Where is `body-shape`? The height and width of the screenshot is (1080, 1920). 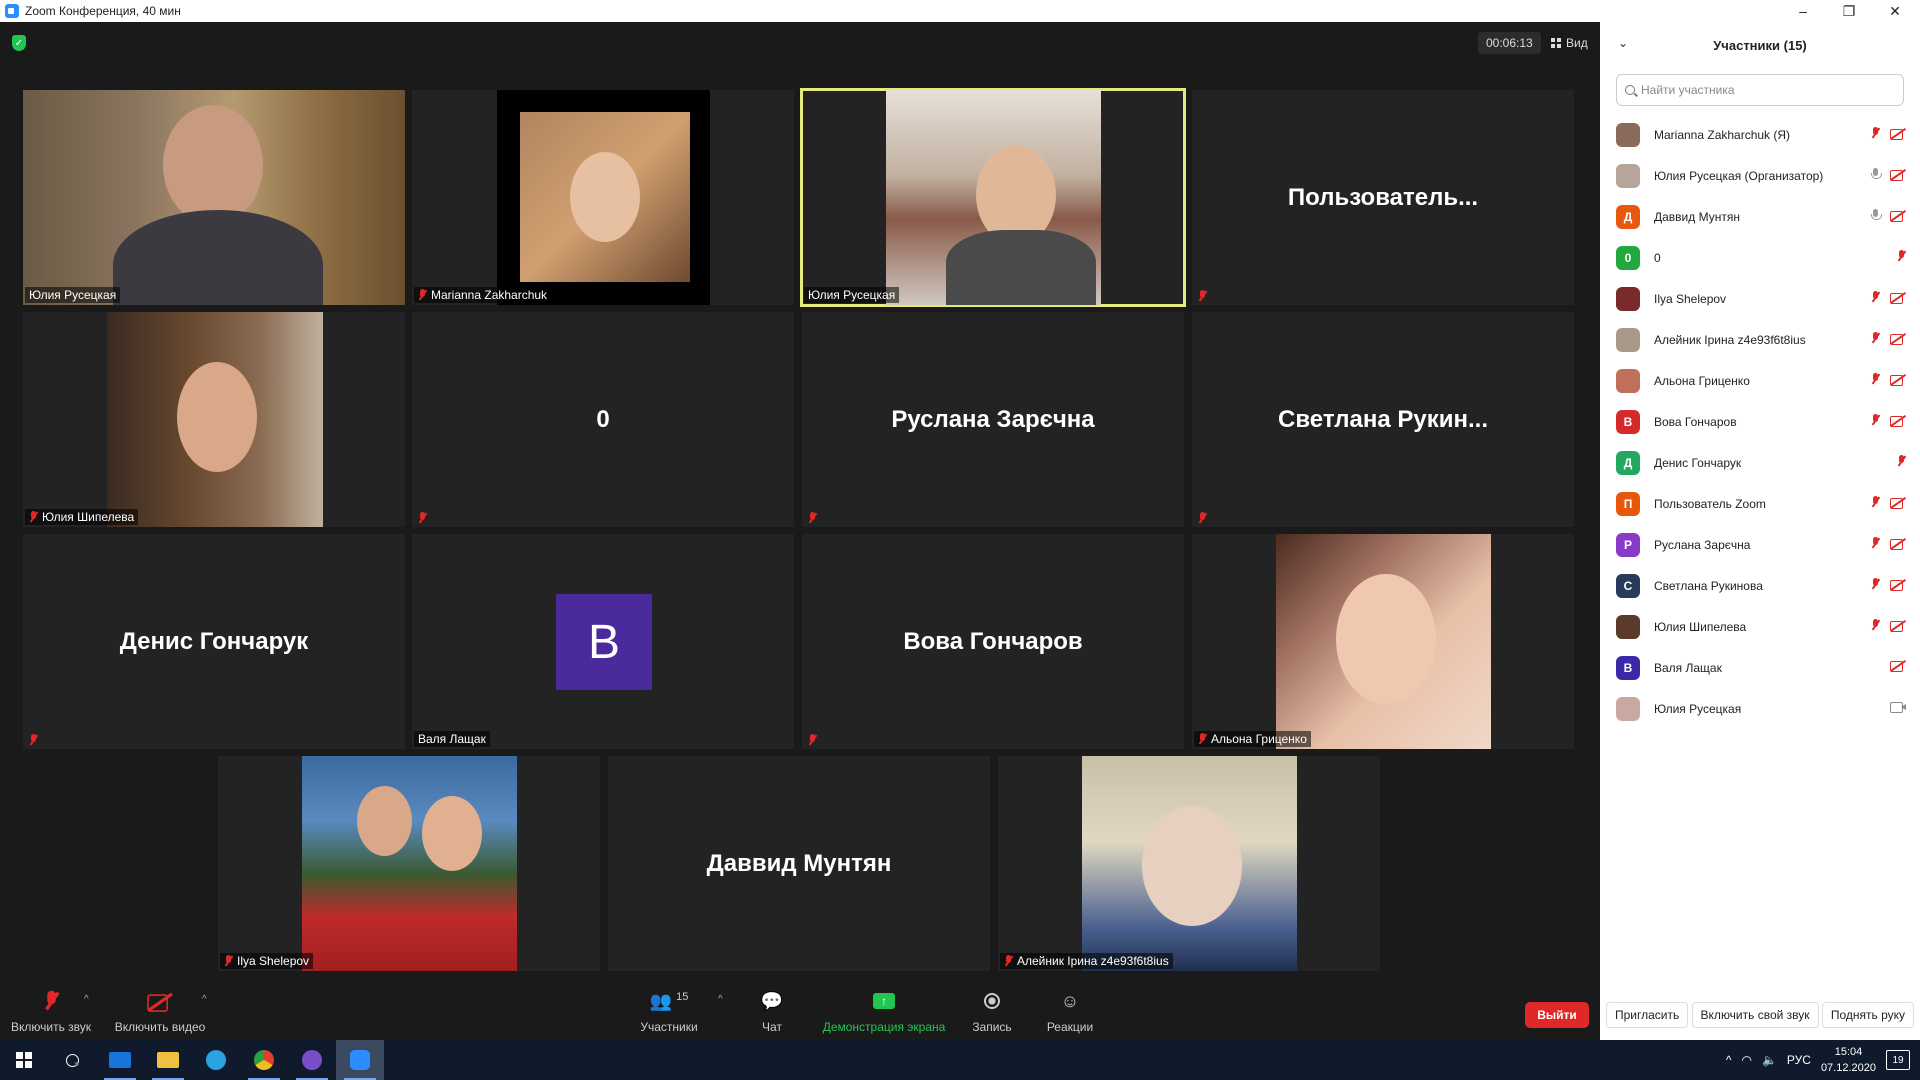
body-shape is located at coordinates (218, 257).